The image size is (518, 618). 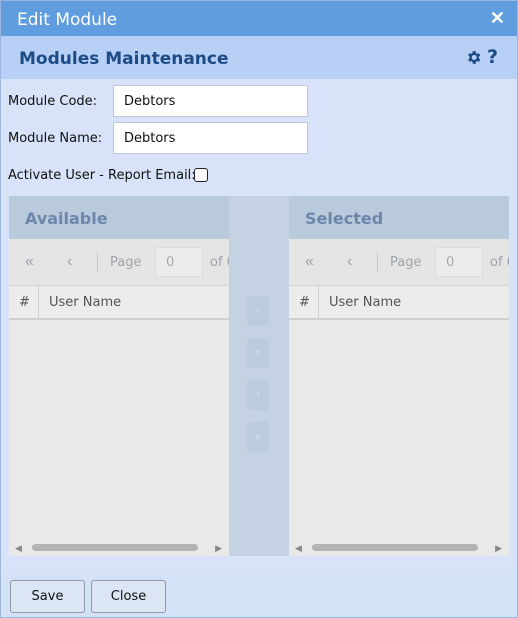 What do you see at coordinates (201, 175) in the screenshot?
I see `activate-email-checkbox` at bounding box center [201, 175].